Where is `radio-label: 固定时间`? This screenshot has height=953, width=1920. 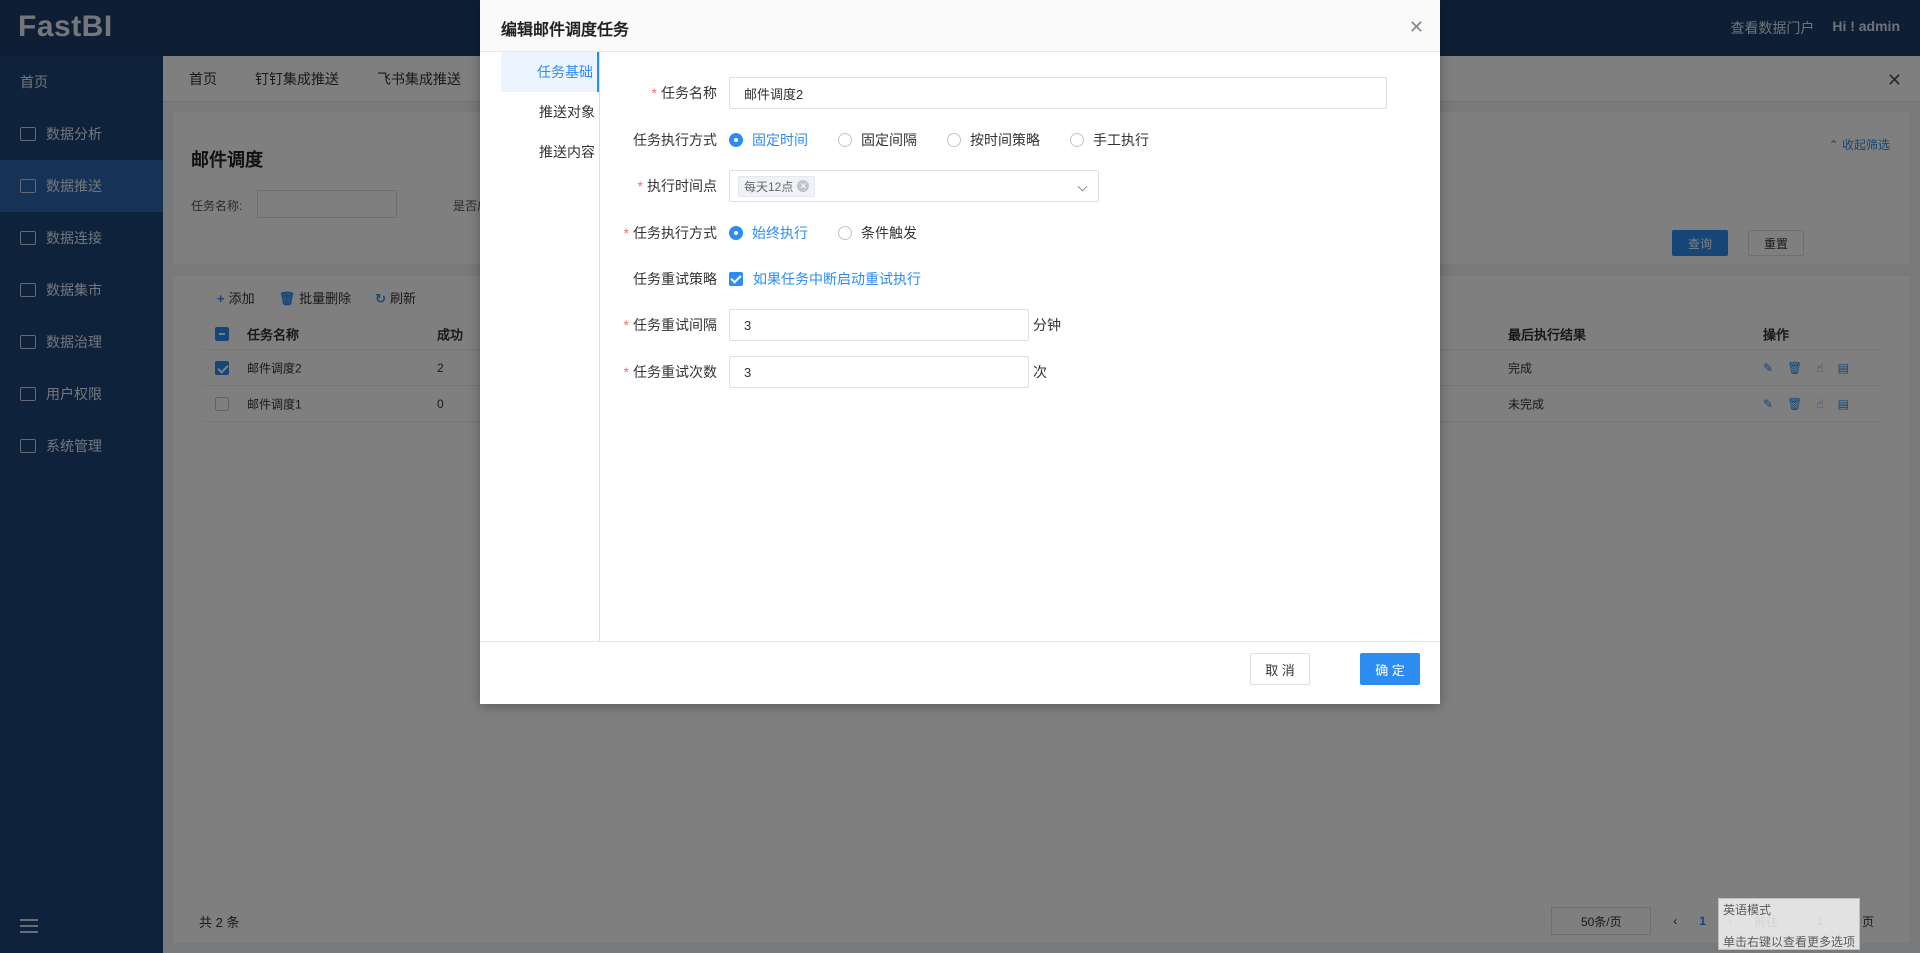
radio-label: 固定时间 is located at coordinates (780, 140).